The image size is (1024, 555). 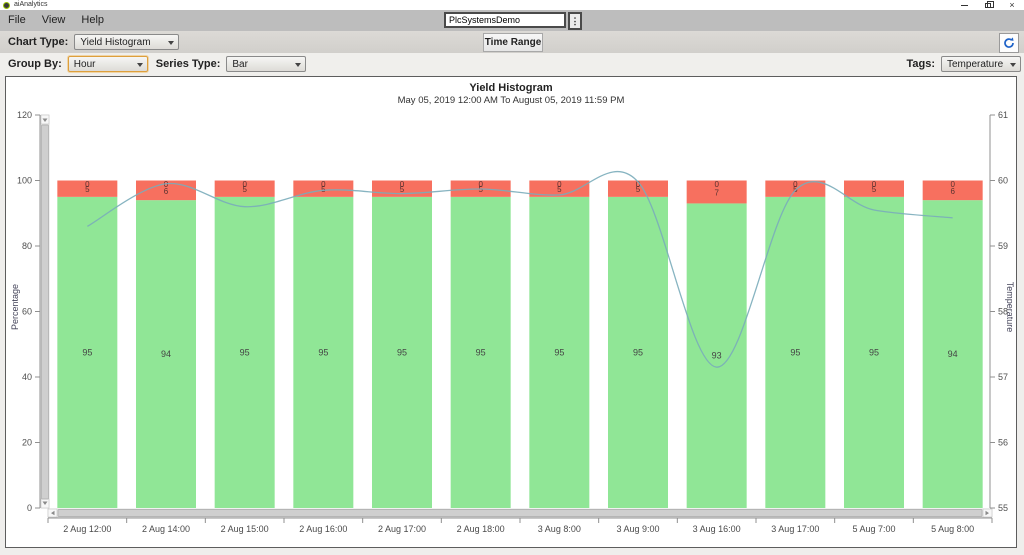 I want to click on chart-text: 61, so click(x=1003, y=115).